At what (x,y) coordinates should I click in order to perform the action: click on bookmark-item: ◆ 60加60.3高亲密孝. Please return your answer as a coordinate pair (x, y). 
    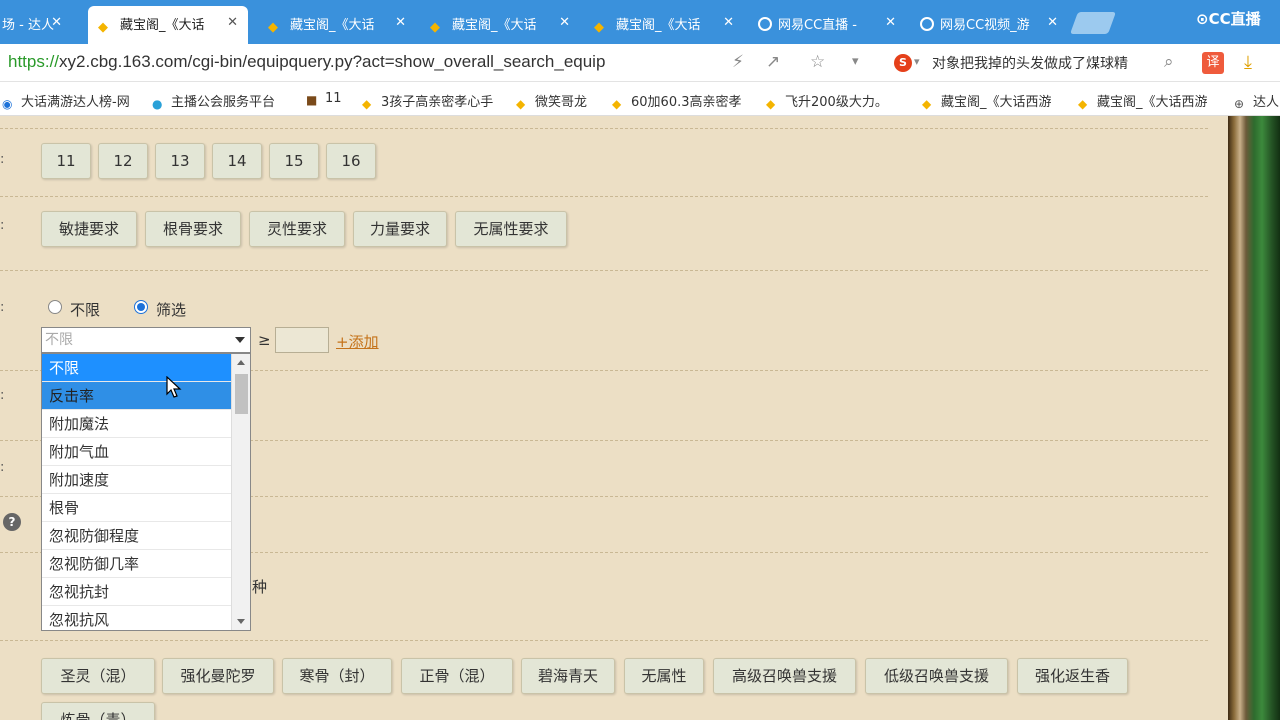
    Looking at the image, I should click on (682, 101).